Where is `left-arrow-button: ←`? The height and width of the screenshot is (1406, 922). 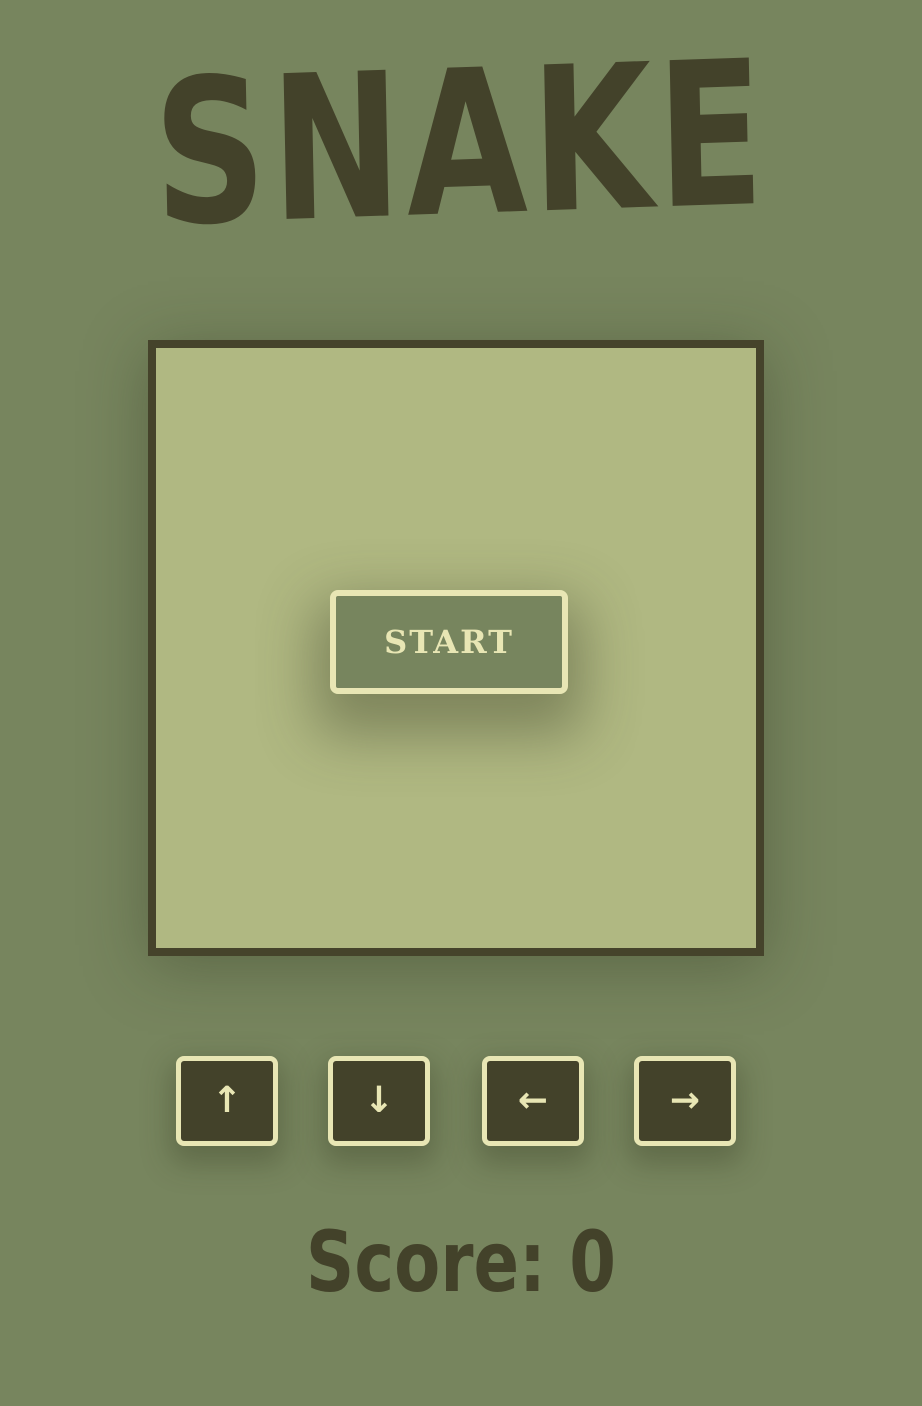 left-arrow-button: ← is located at coordinates (533, 1101).